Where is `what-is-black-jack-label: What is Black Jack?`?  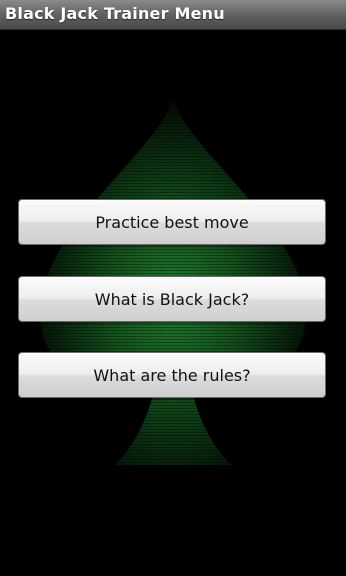 what-is-black-jack-label: What is Black Jack? is located at coordinates (172, 299).